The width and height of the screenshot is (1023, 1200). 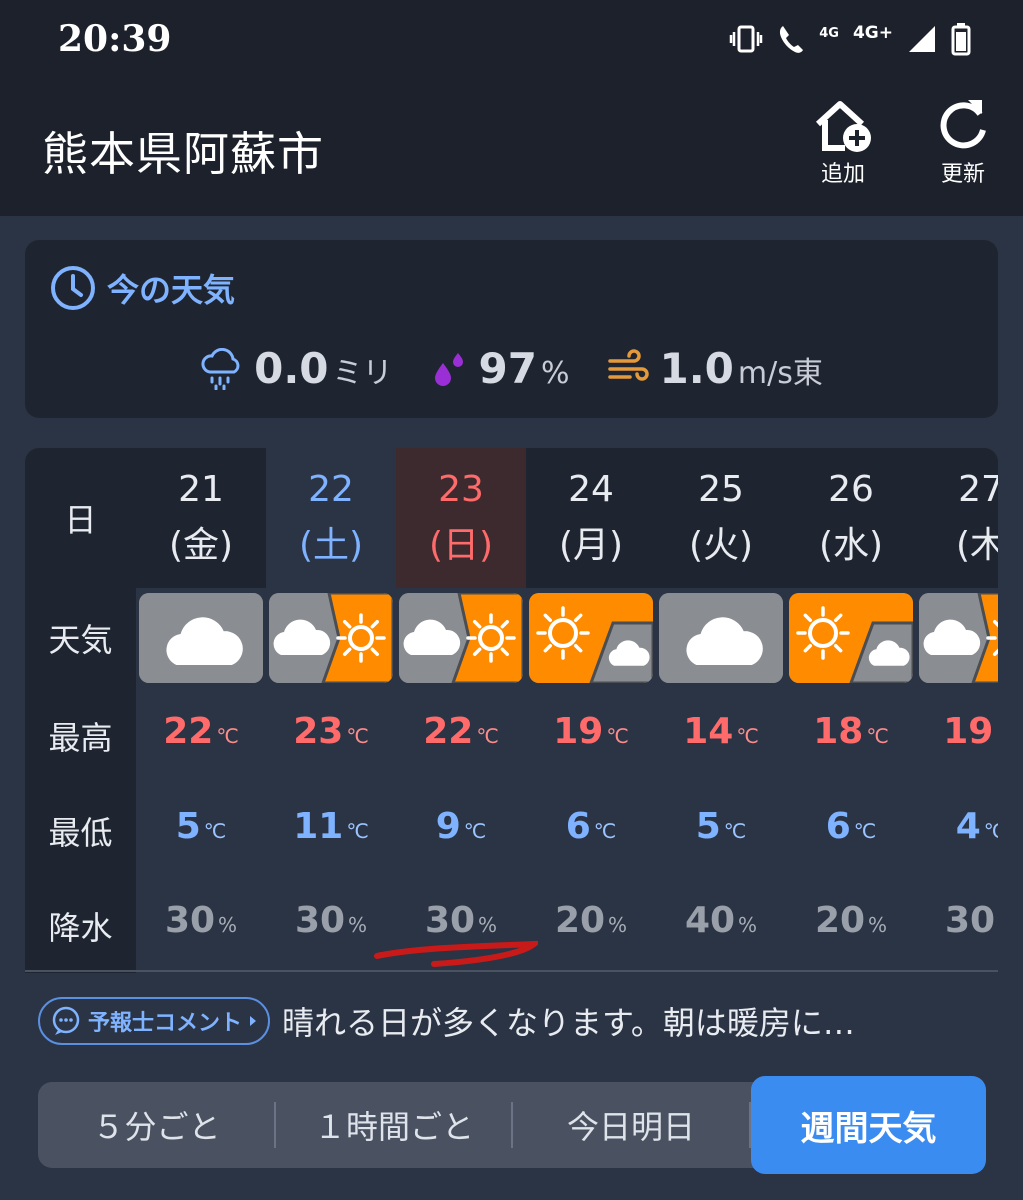 I want to click on day-of-week: (水), so click(x=851, y=545).